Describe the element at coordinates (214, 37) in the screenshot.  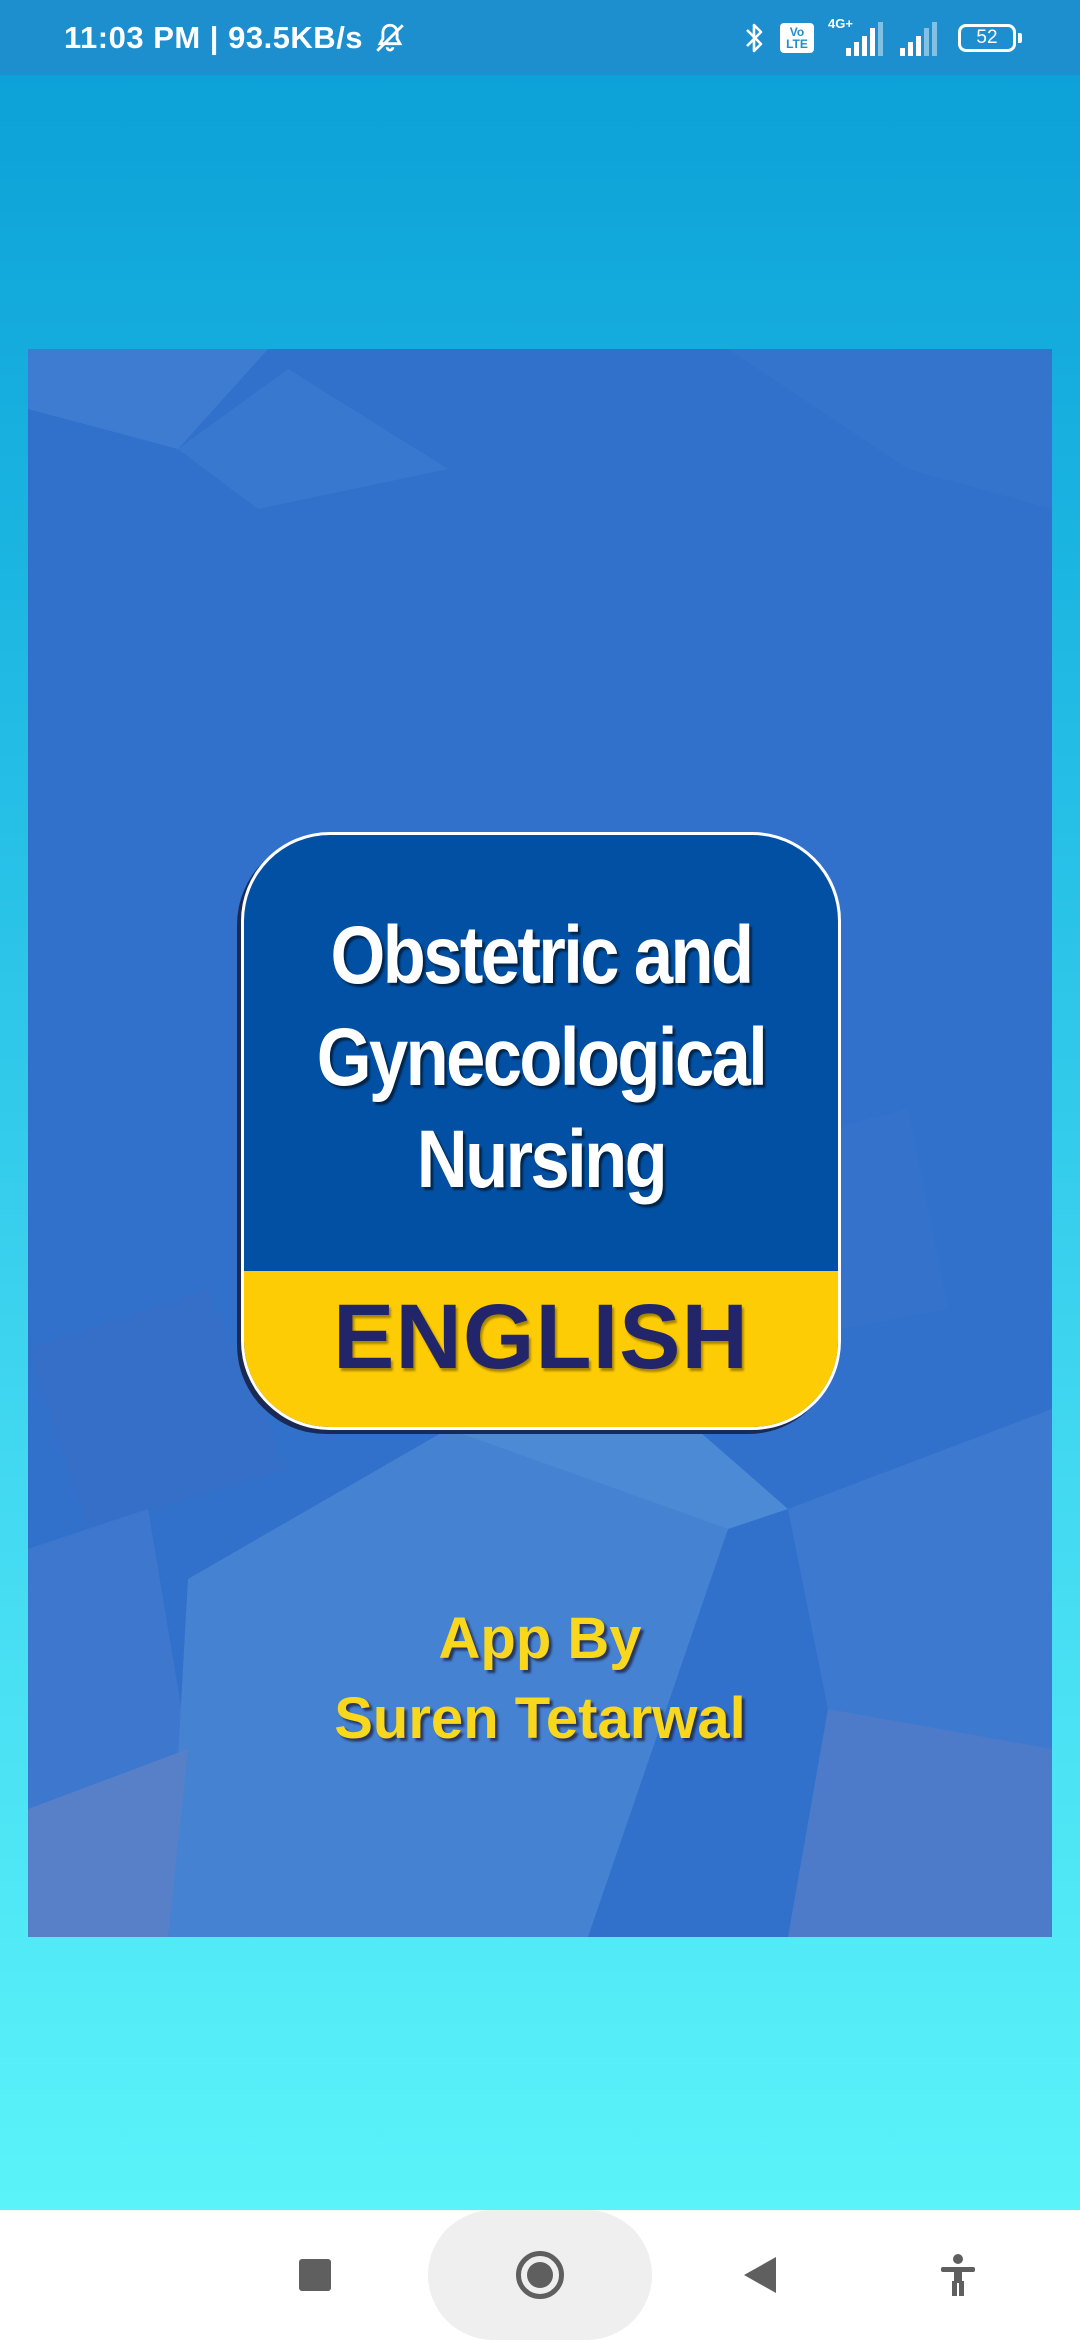
I see `time-and-speed: 11:03 PM | 93.5KB/s` at that location.